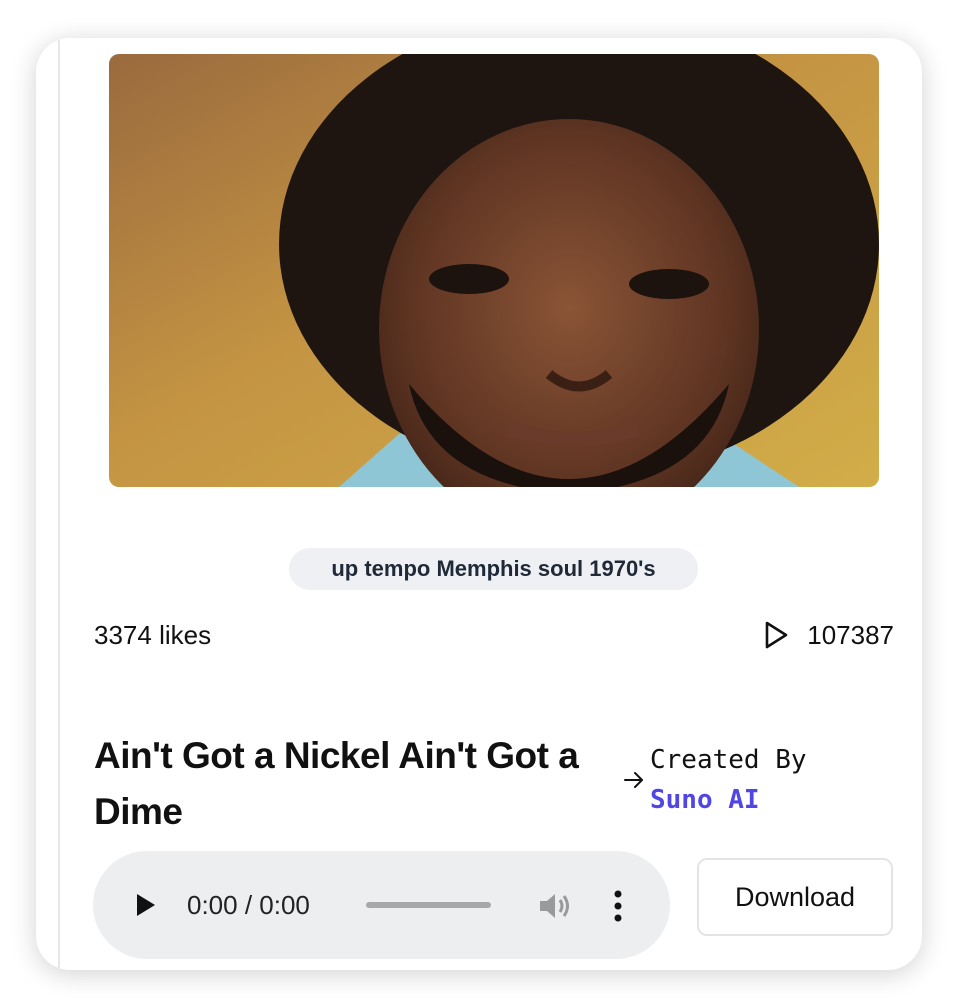  I want to click on play-count-value: 107387, so click(850, 635).